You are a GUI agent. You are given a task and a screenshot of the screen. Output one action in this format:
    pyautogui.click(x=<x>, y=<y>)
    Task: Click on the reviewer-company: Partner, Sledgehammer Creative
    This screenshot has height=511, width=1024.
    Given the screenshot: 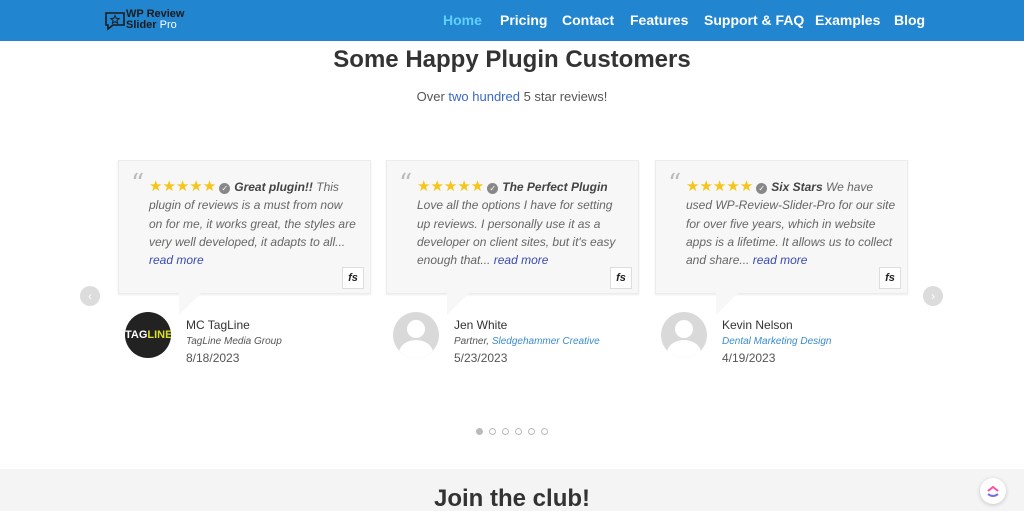 What is the action you would take?
    pyautogui.click(x=527, y=341)
    